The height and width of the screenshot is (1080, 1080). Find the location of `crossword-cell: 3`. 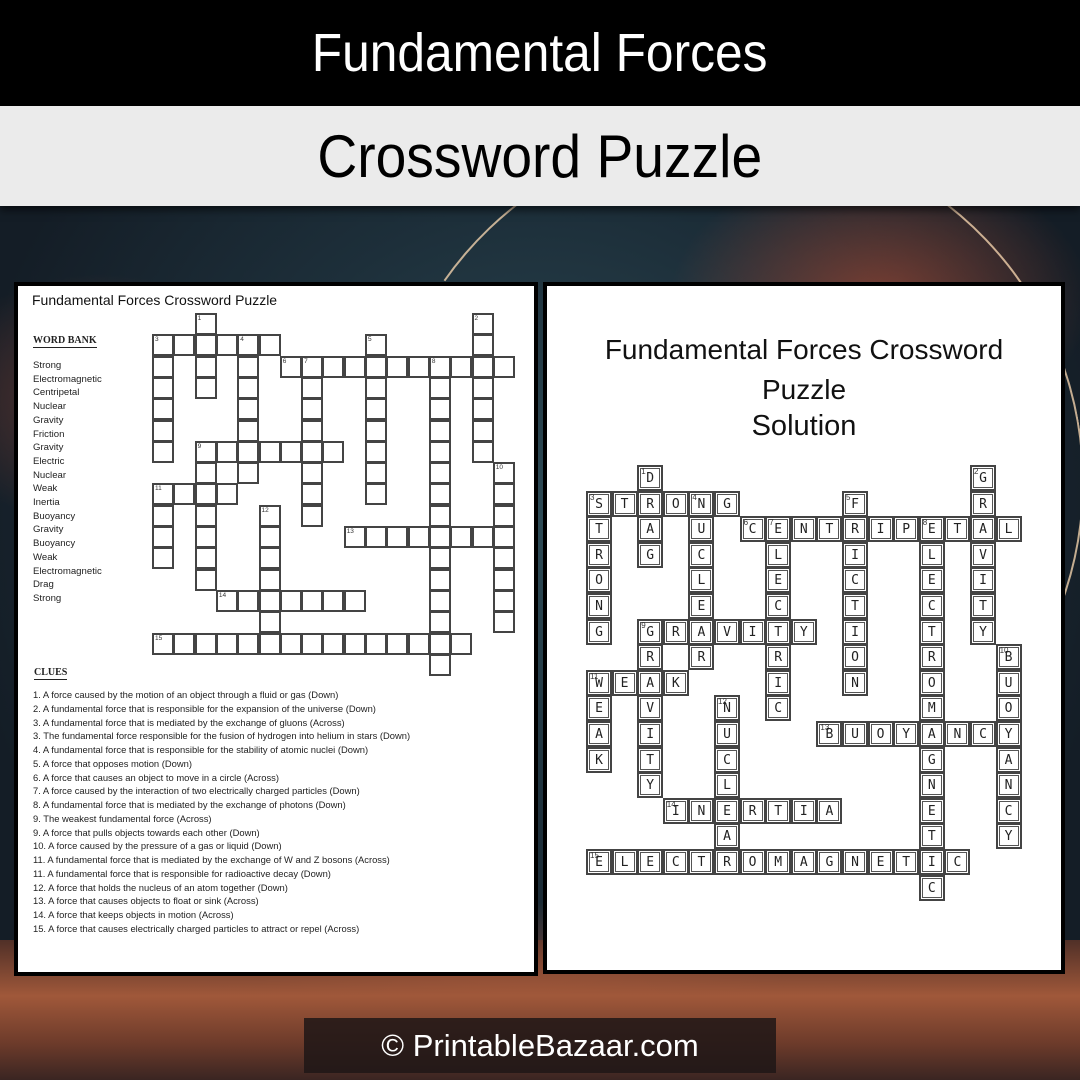

crossword-cell: 3 is located at coordinates (163, 345).